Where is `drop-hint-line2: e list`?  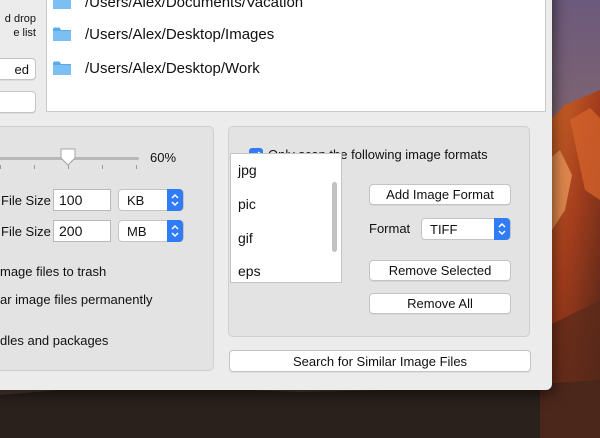
drop-hint-line2: e list is located at coordinates (24, 33).